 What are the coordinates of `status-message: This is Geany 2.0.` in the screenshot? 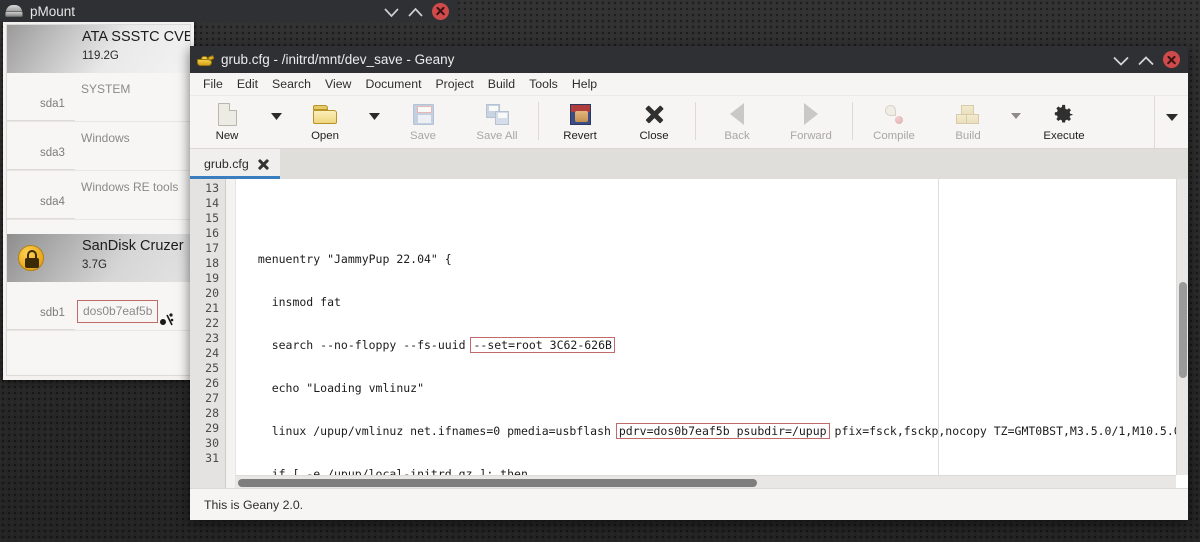 It's located at (254, 504).